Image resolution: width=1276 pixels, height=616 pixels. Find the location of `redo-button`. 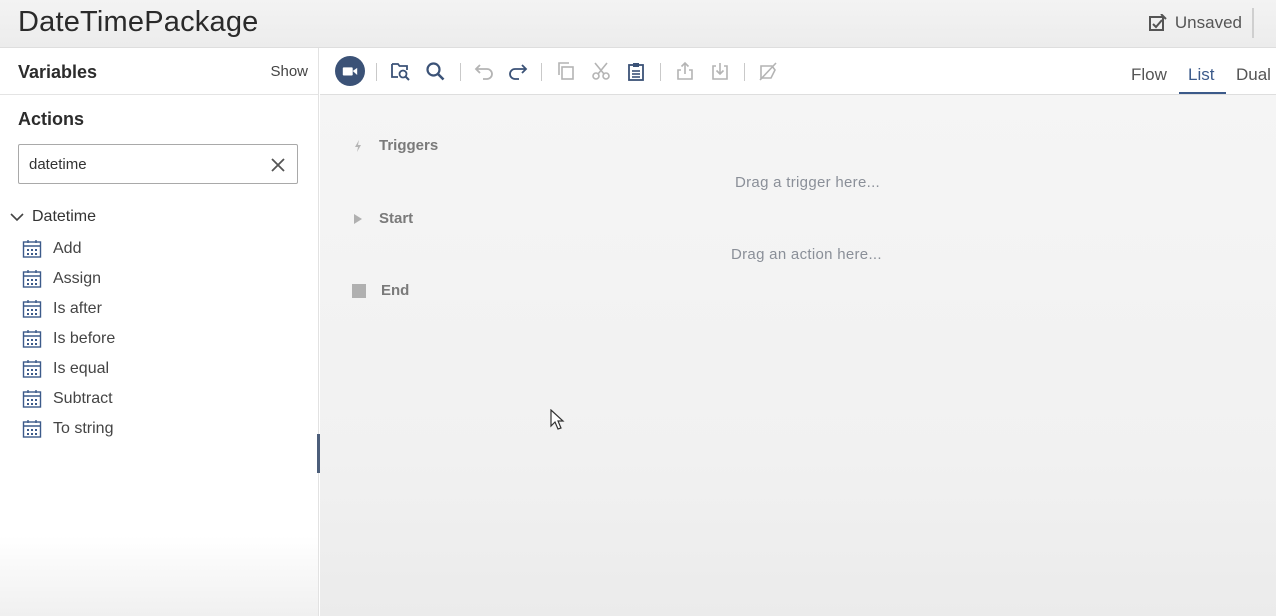

redo-button is located at coordinates (518, 71).